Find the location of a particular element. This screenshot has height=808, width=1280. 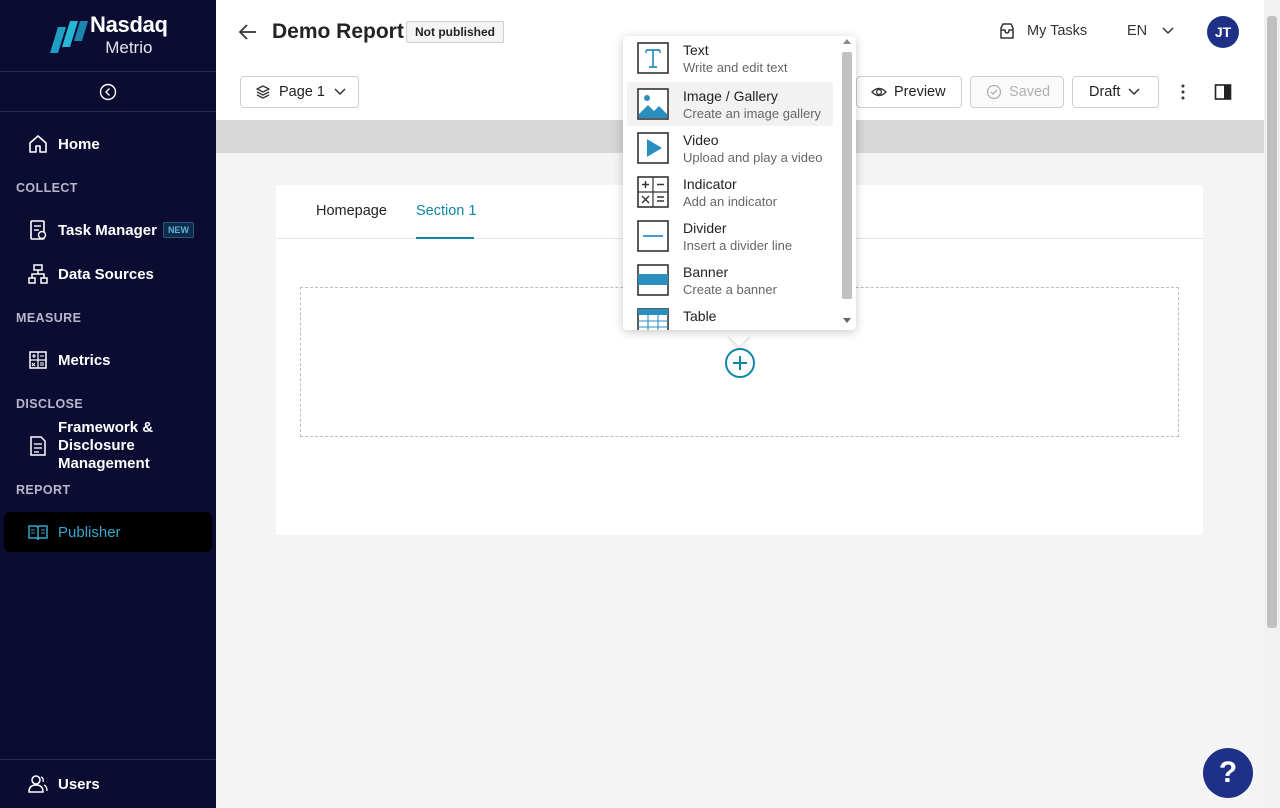

saved-button: Saved is located at coordinates (1017, 92).